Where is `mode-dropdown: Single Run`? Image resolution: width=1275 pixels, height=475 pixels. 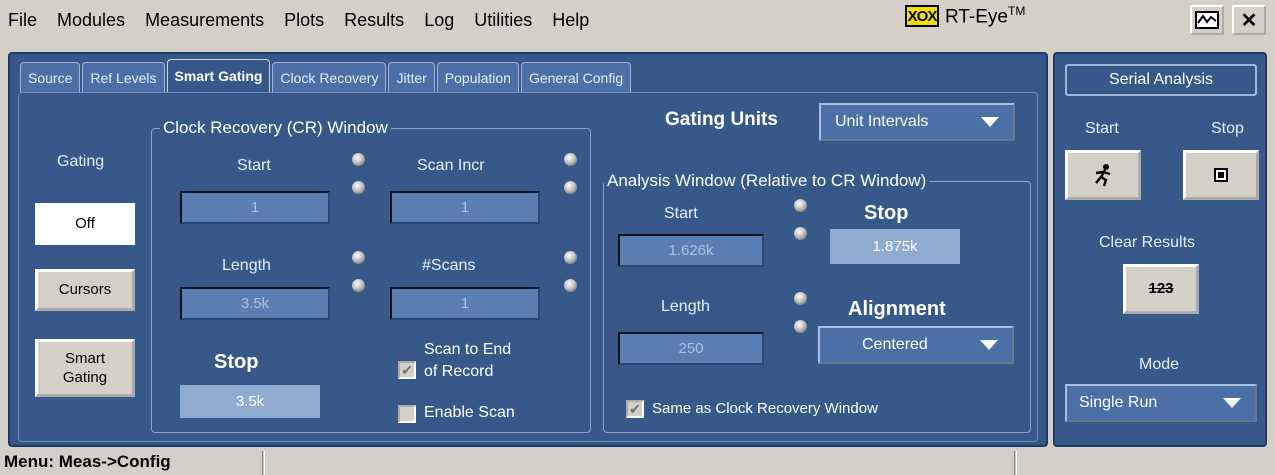 mode-dropdown: Single Run is located at coordinates (1161, 403).